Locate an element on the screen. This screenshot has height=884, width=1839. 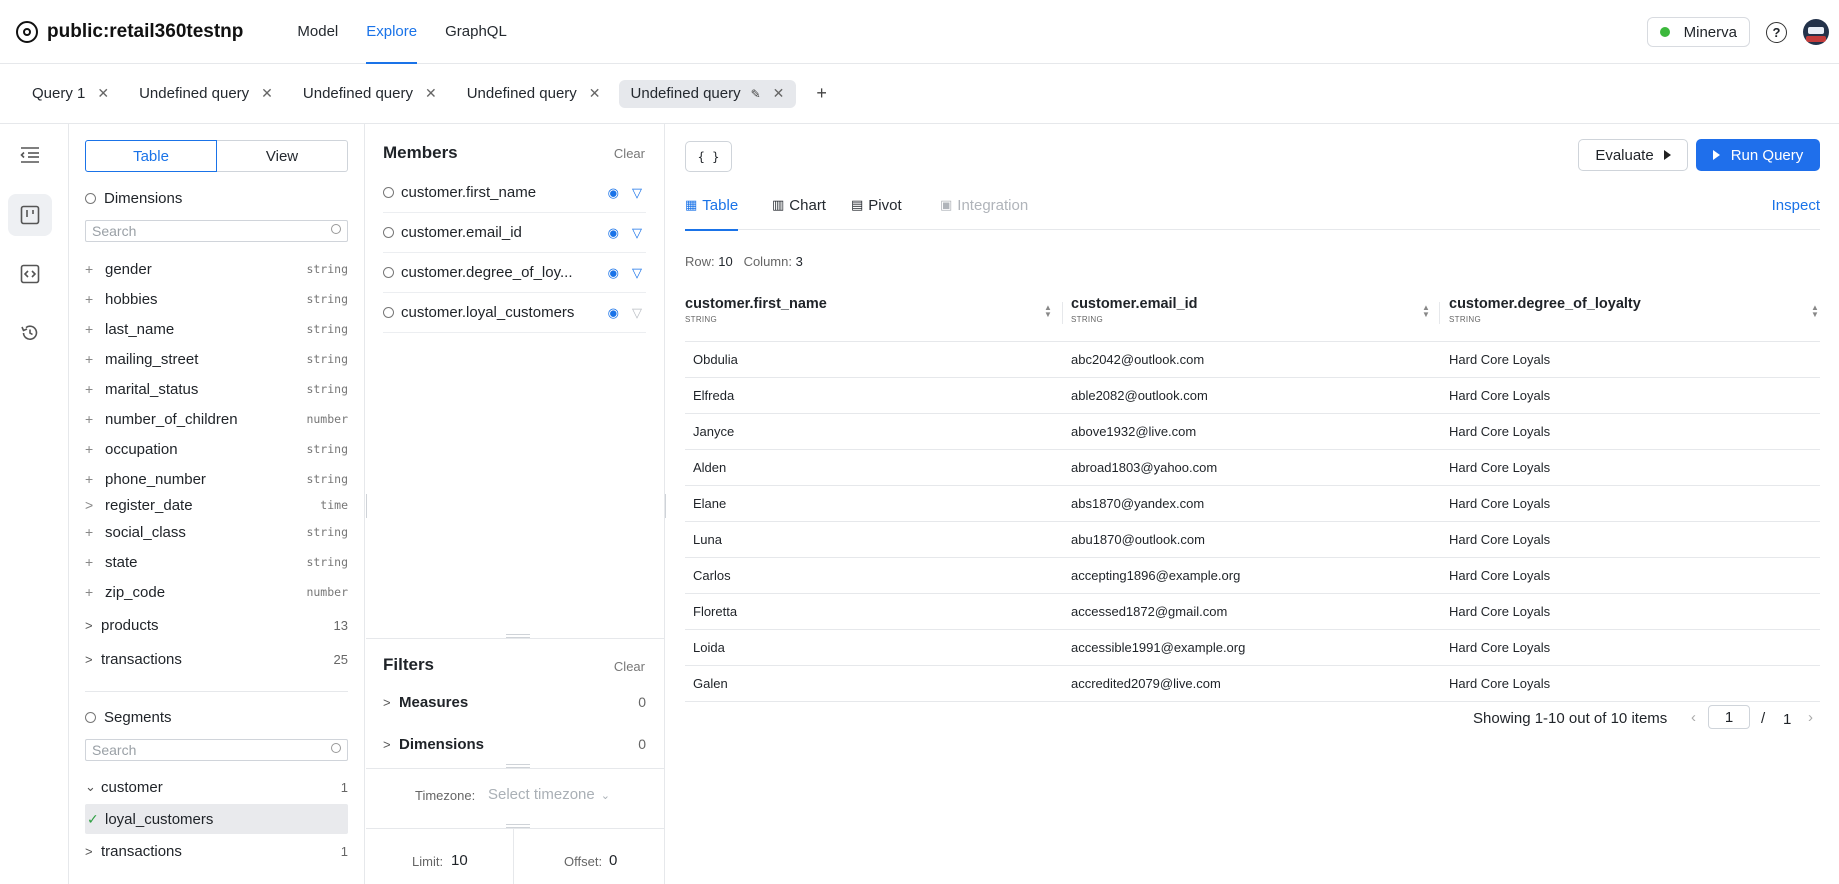
member-item: customer.loyal_customers ◉ ▽ is located at coordinates (514, 313).